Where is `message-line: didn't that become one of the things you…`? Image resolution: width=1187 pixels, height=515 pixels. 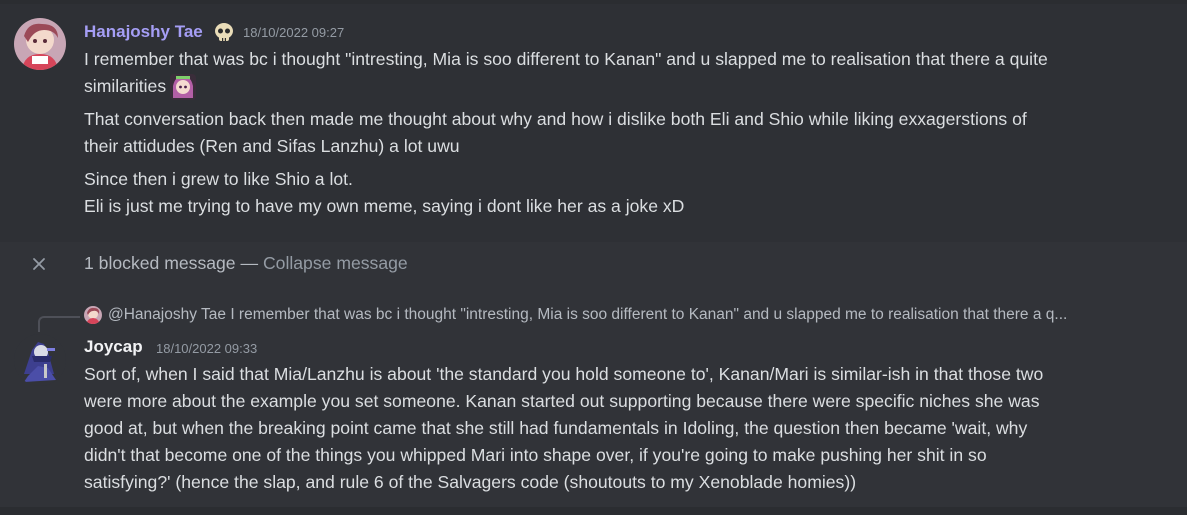 message-line: didn't that become one of the things you… is located at coordinates (535, 455).